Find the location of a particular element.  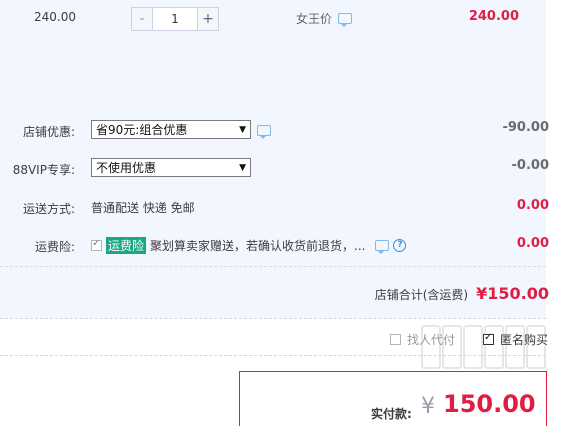

shipping-amount: 0.00 is located at coordinates (532, 205).